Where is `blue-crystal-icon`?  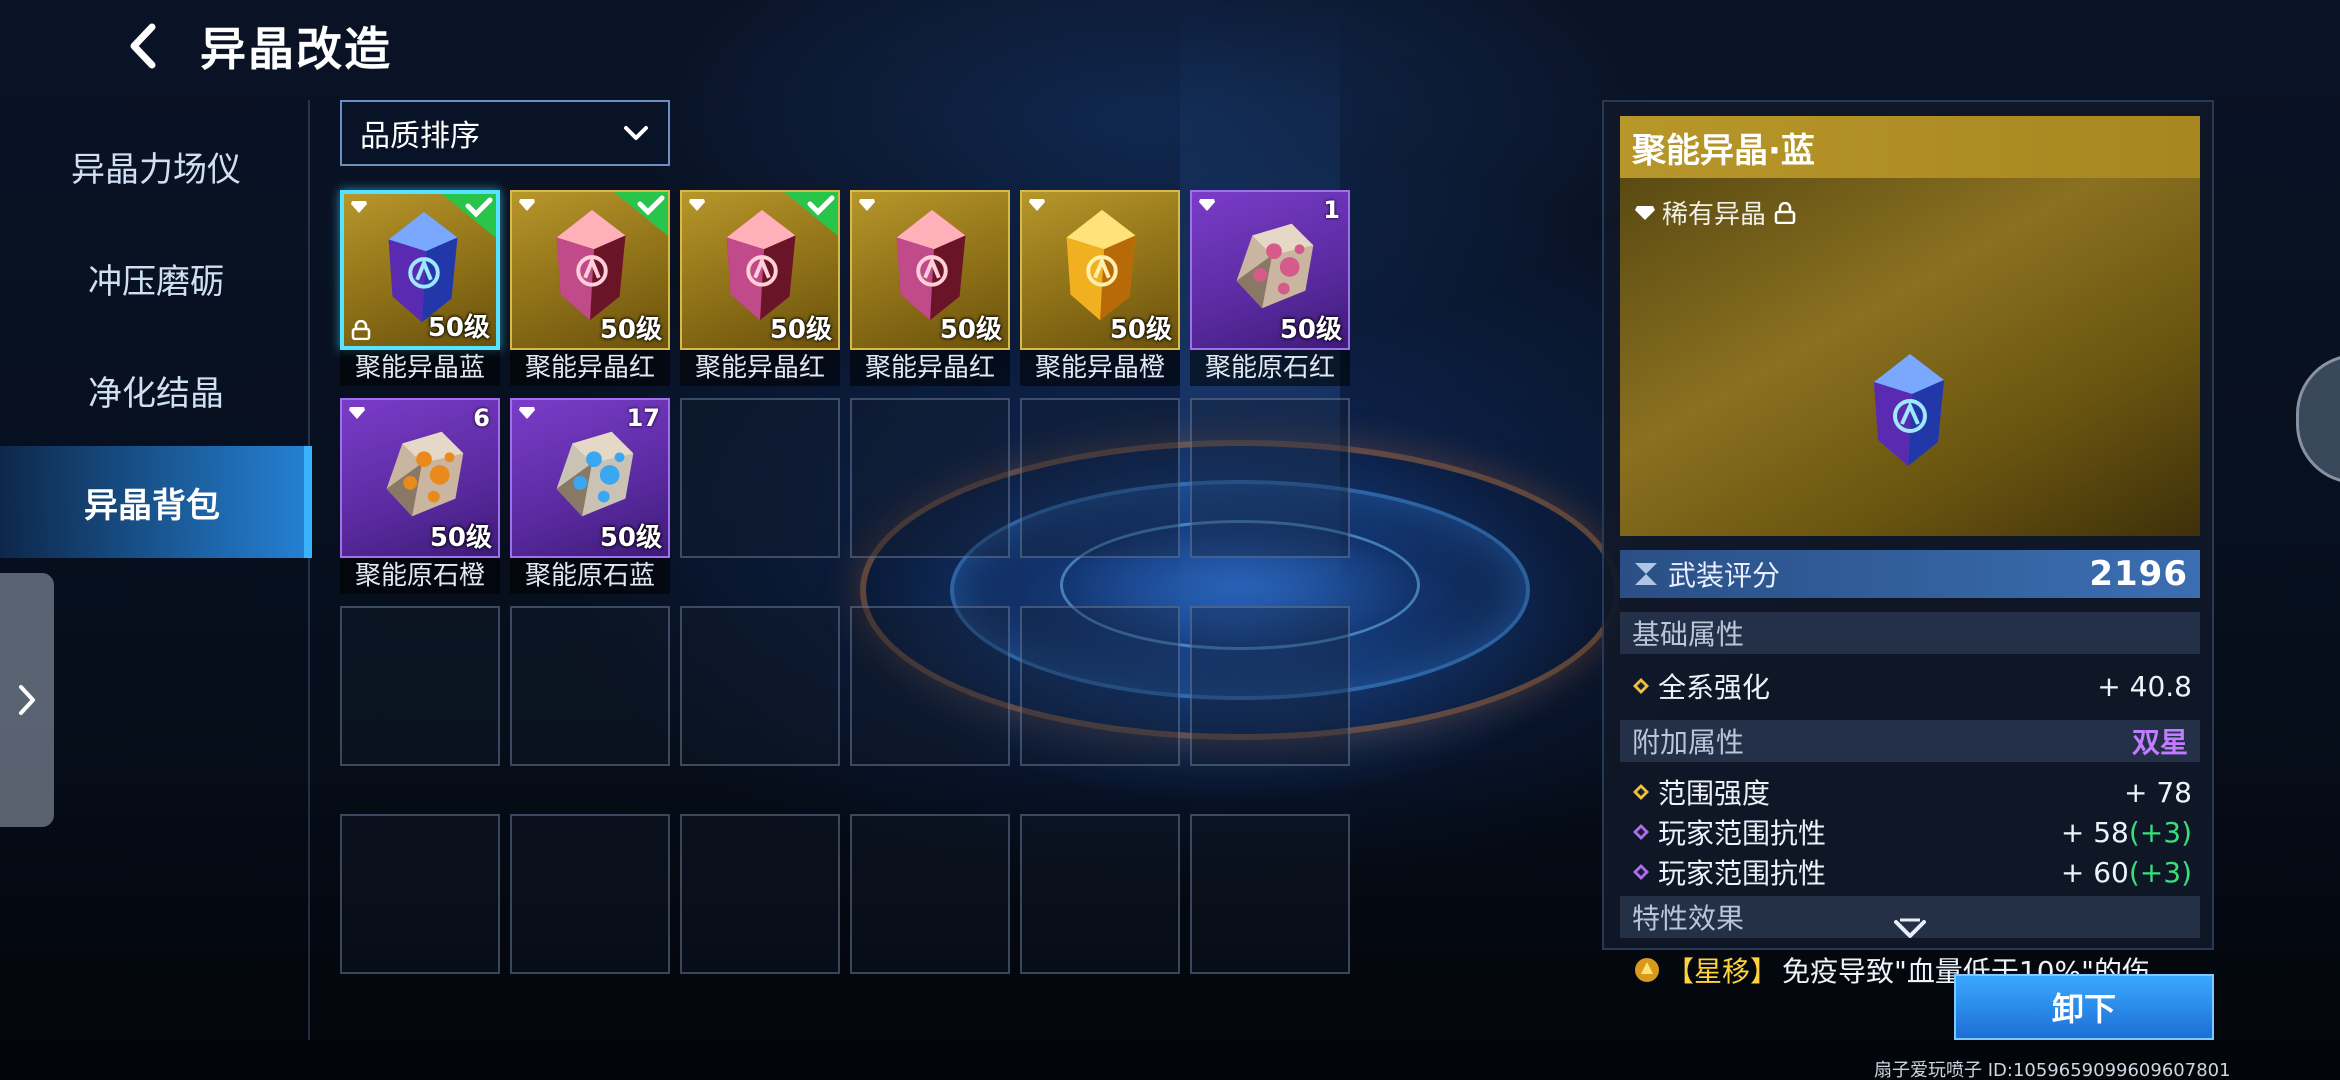
blue-crystal-icon is located at coordinates (1909, 410).